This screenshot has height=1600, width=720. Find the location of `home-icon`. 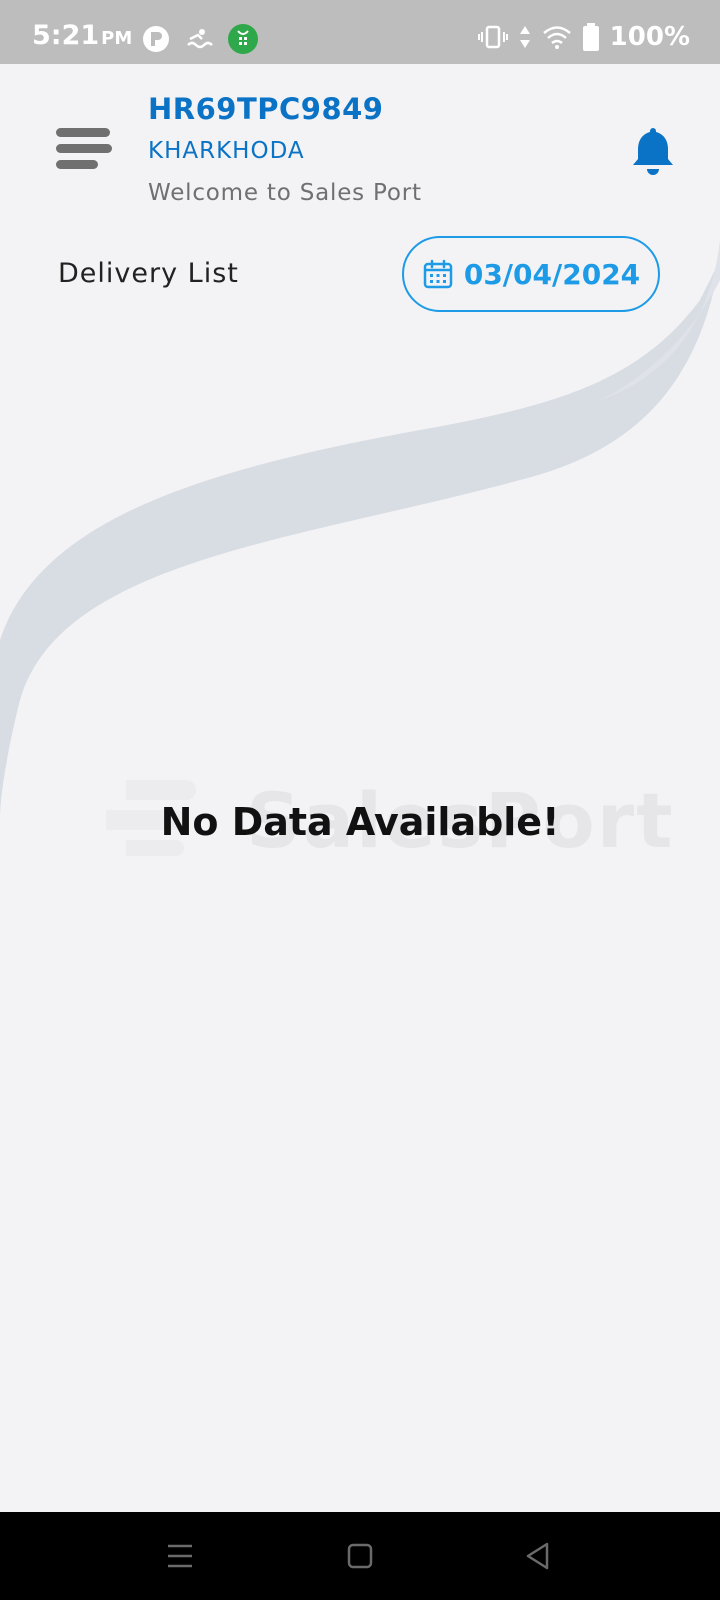

home-icon is located at coordinates (360, 1556).